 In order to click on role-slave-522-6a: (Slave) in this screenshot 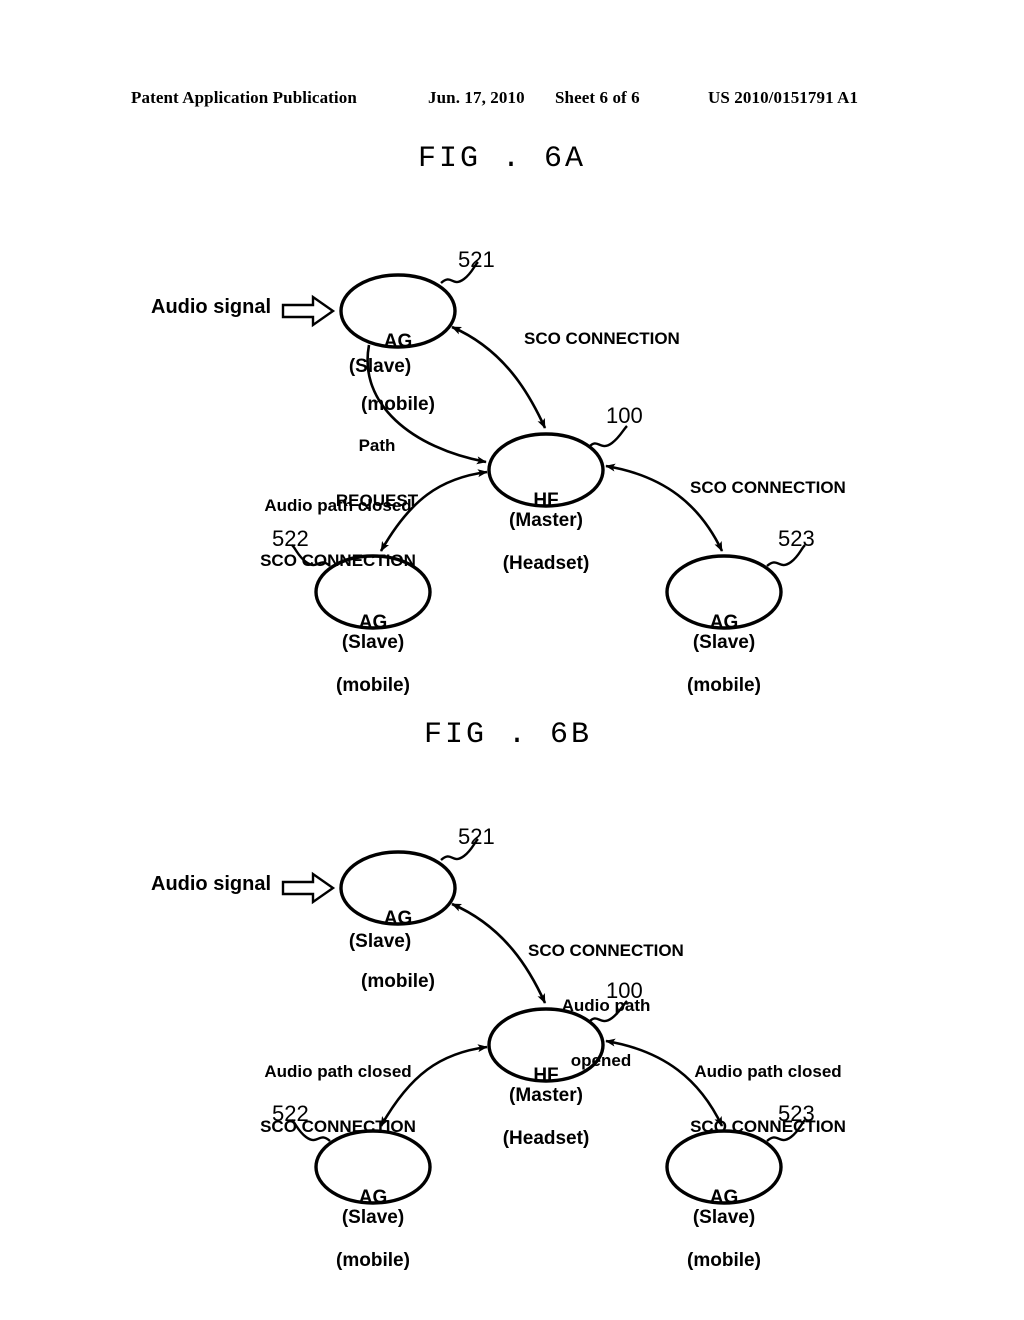, I will do `click(373, 642)`.